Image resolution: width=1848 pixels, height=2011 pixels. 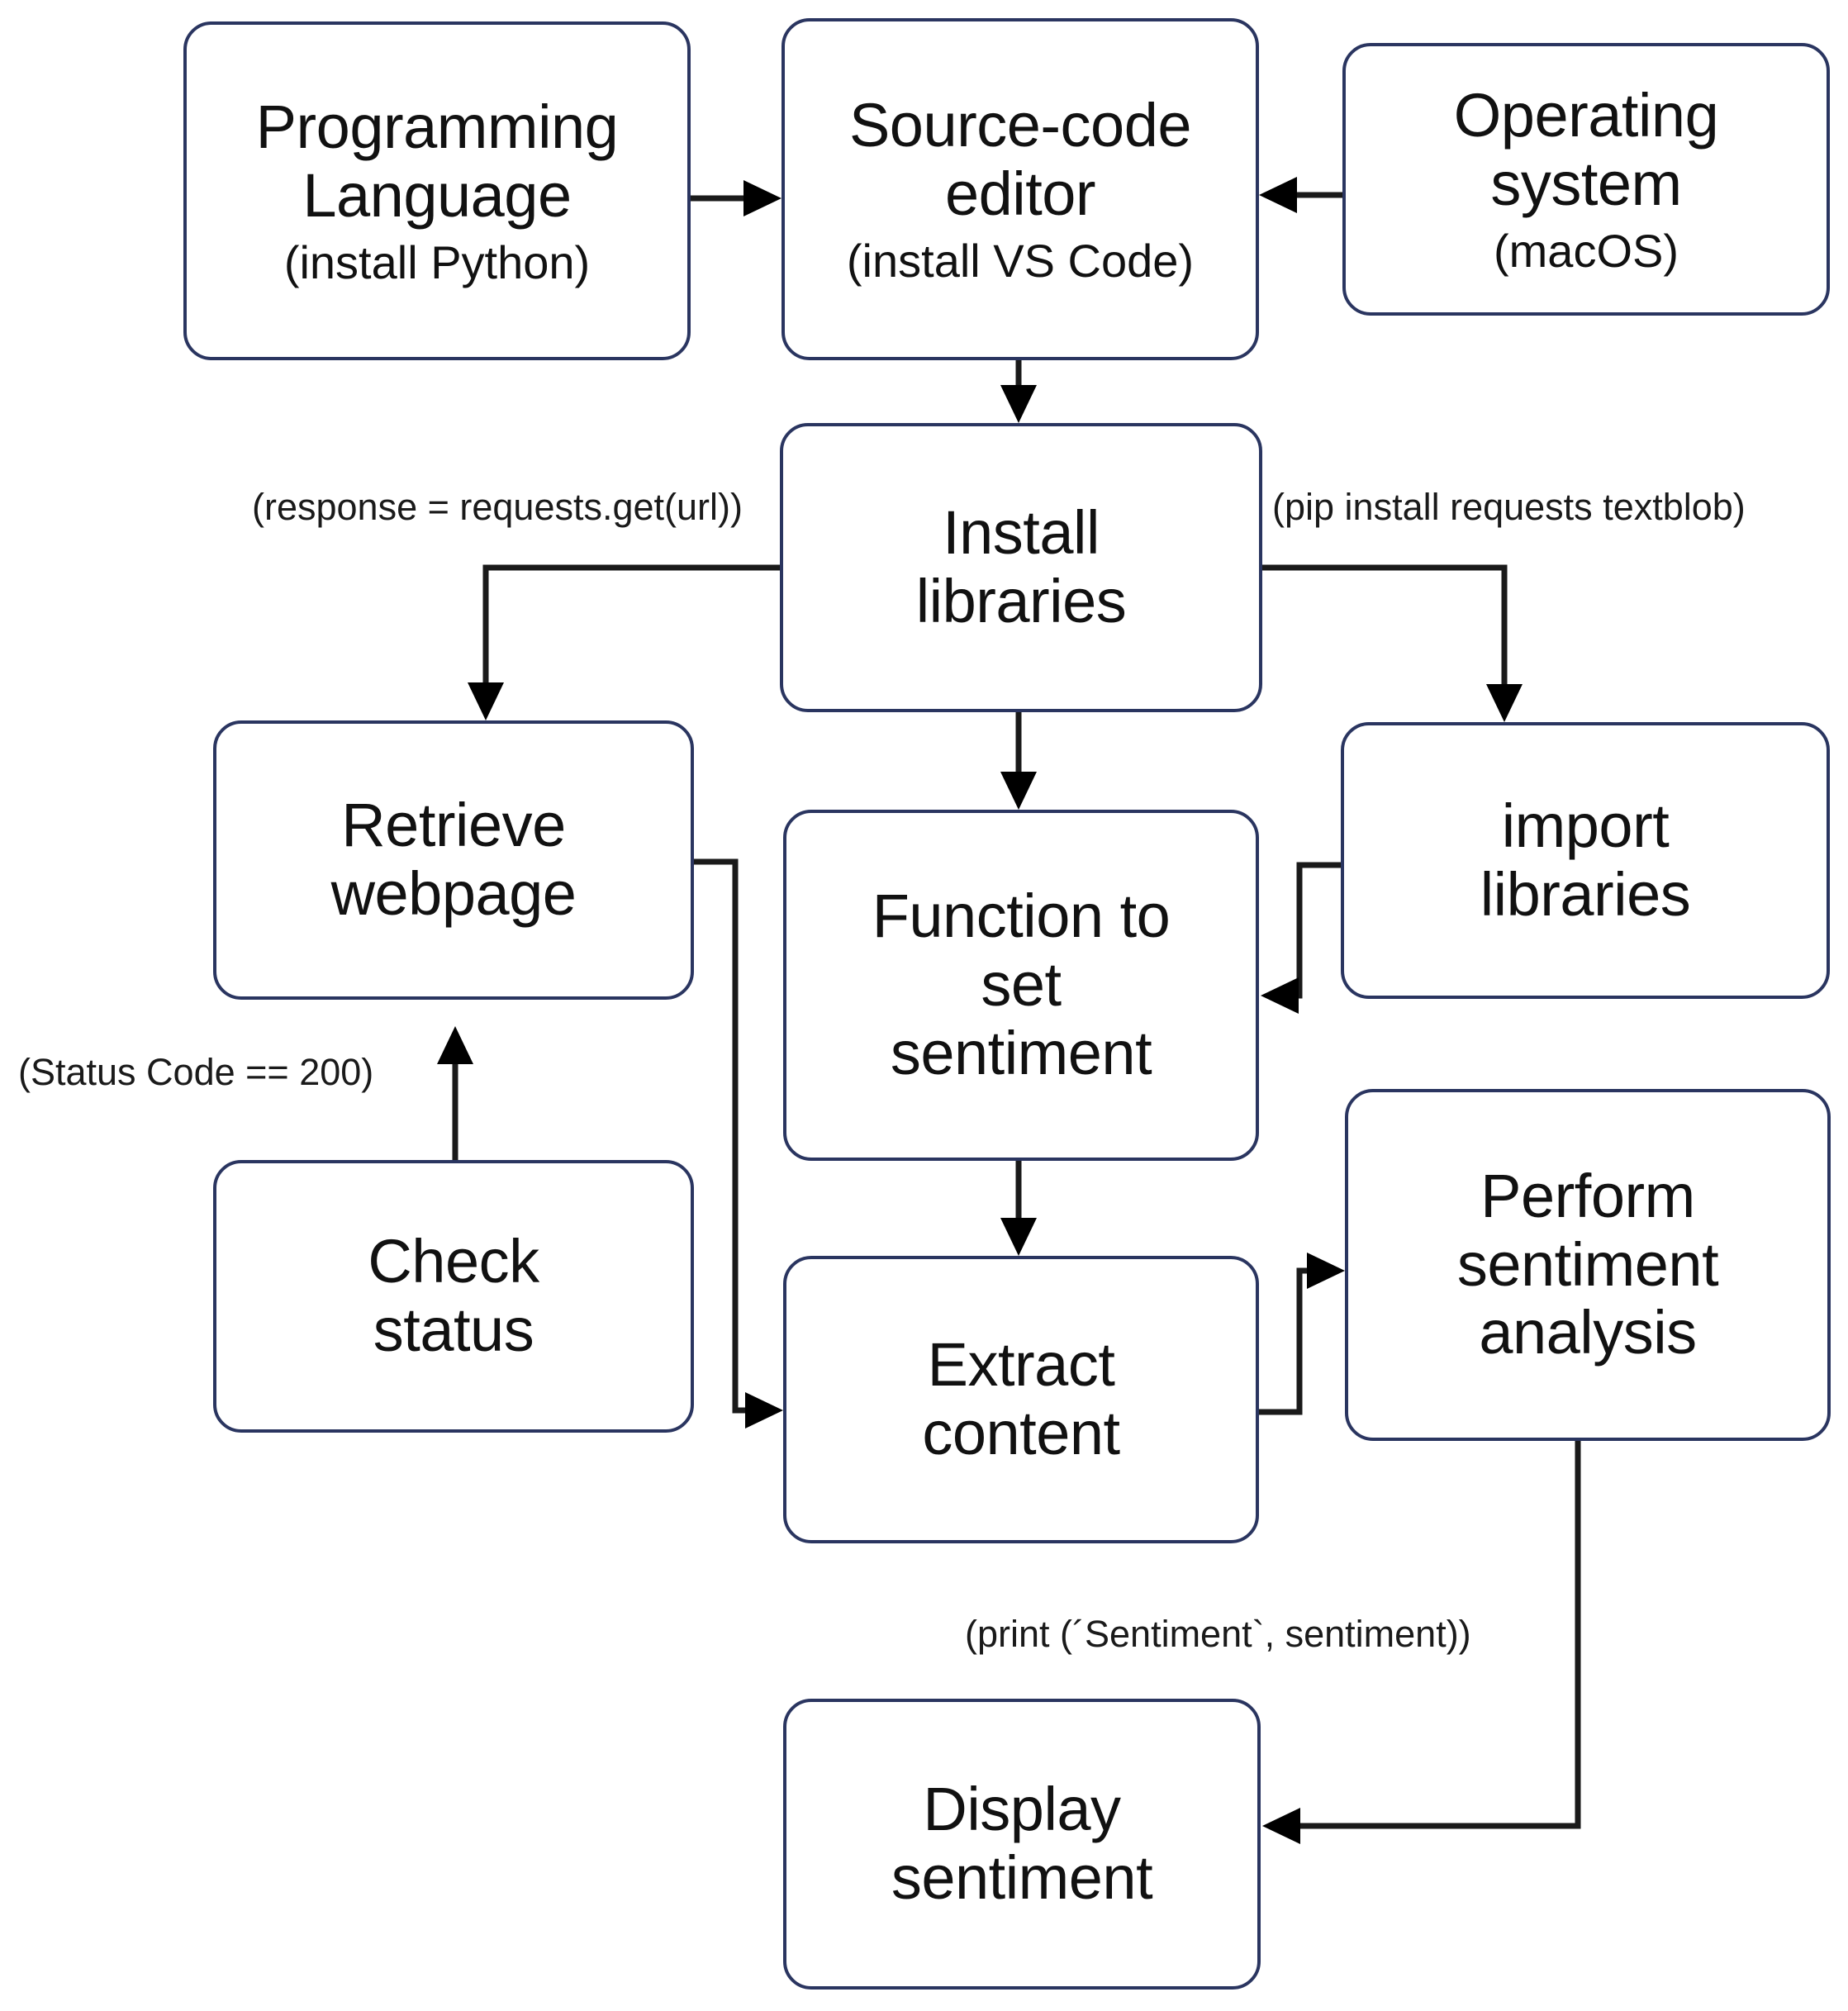 I want to click on node-function-to-set-sentiment: Function to set sentiment, so click(x=1021, y=985).